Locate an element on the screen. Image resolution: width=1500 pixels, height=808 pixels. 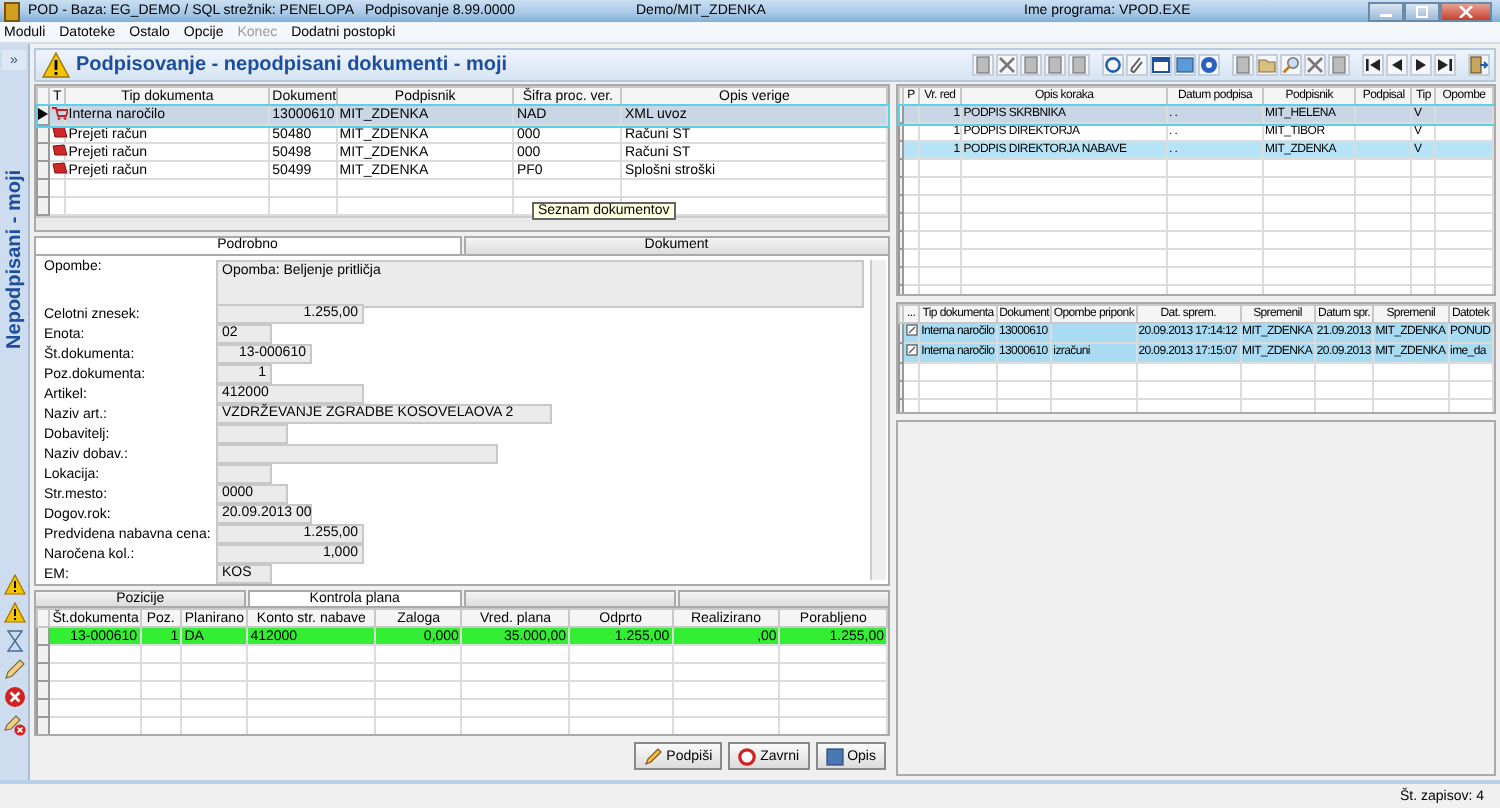
last-icon is located at coordinates (1445, 65).